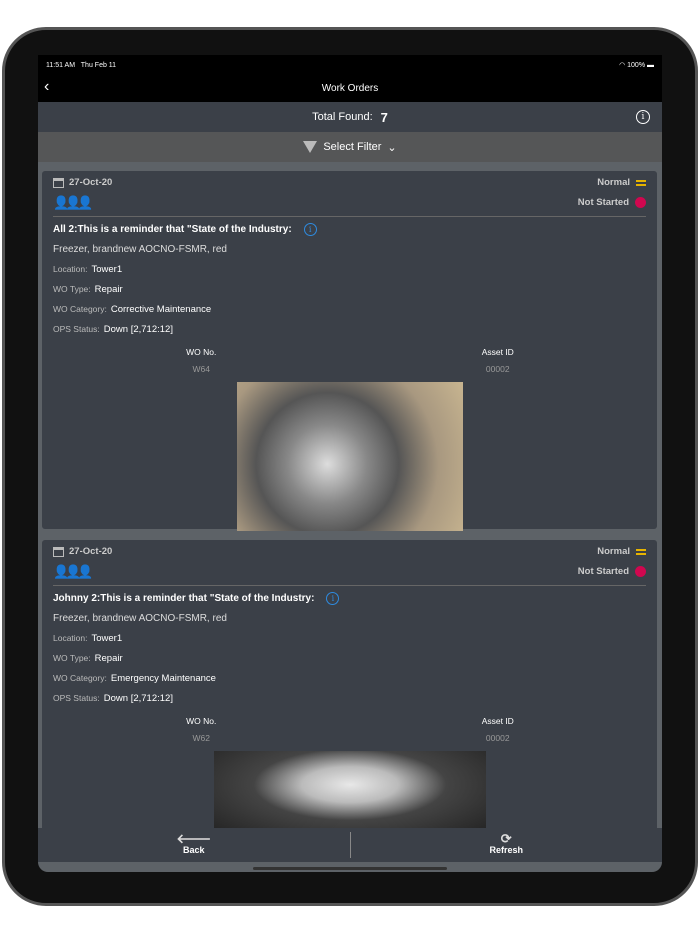  What do you see at coordinates (194, 838) in the screenshot?
I see `arrow-left-icon: 🡐` at bounding box center [194, 838].